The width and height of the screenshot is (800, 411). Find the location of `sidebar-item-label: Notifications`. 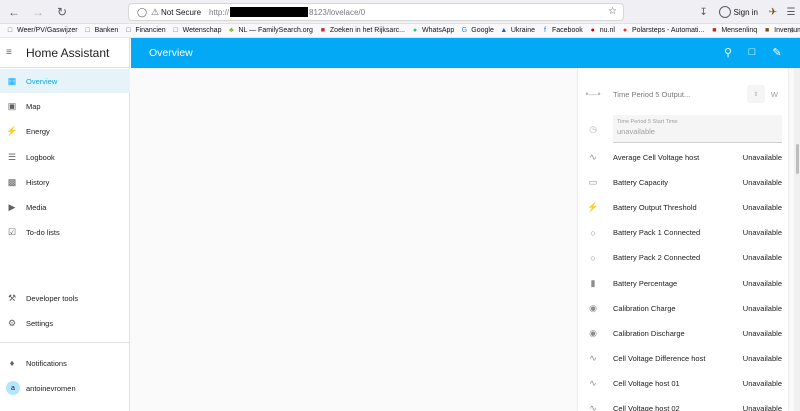

sidebar-item-label: Notifications is located at coordinates (46, 363).